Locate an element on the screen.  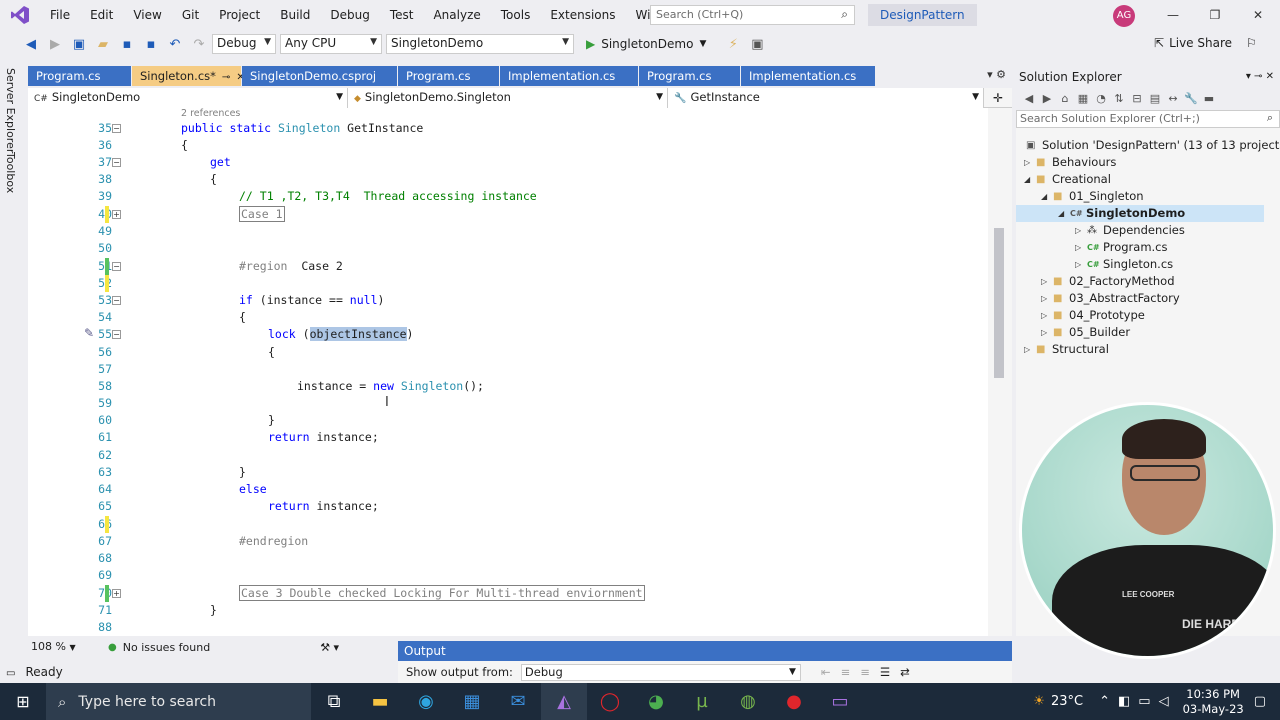
minimize-icon: — is located at coordinates (1173, 15).